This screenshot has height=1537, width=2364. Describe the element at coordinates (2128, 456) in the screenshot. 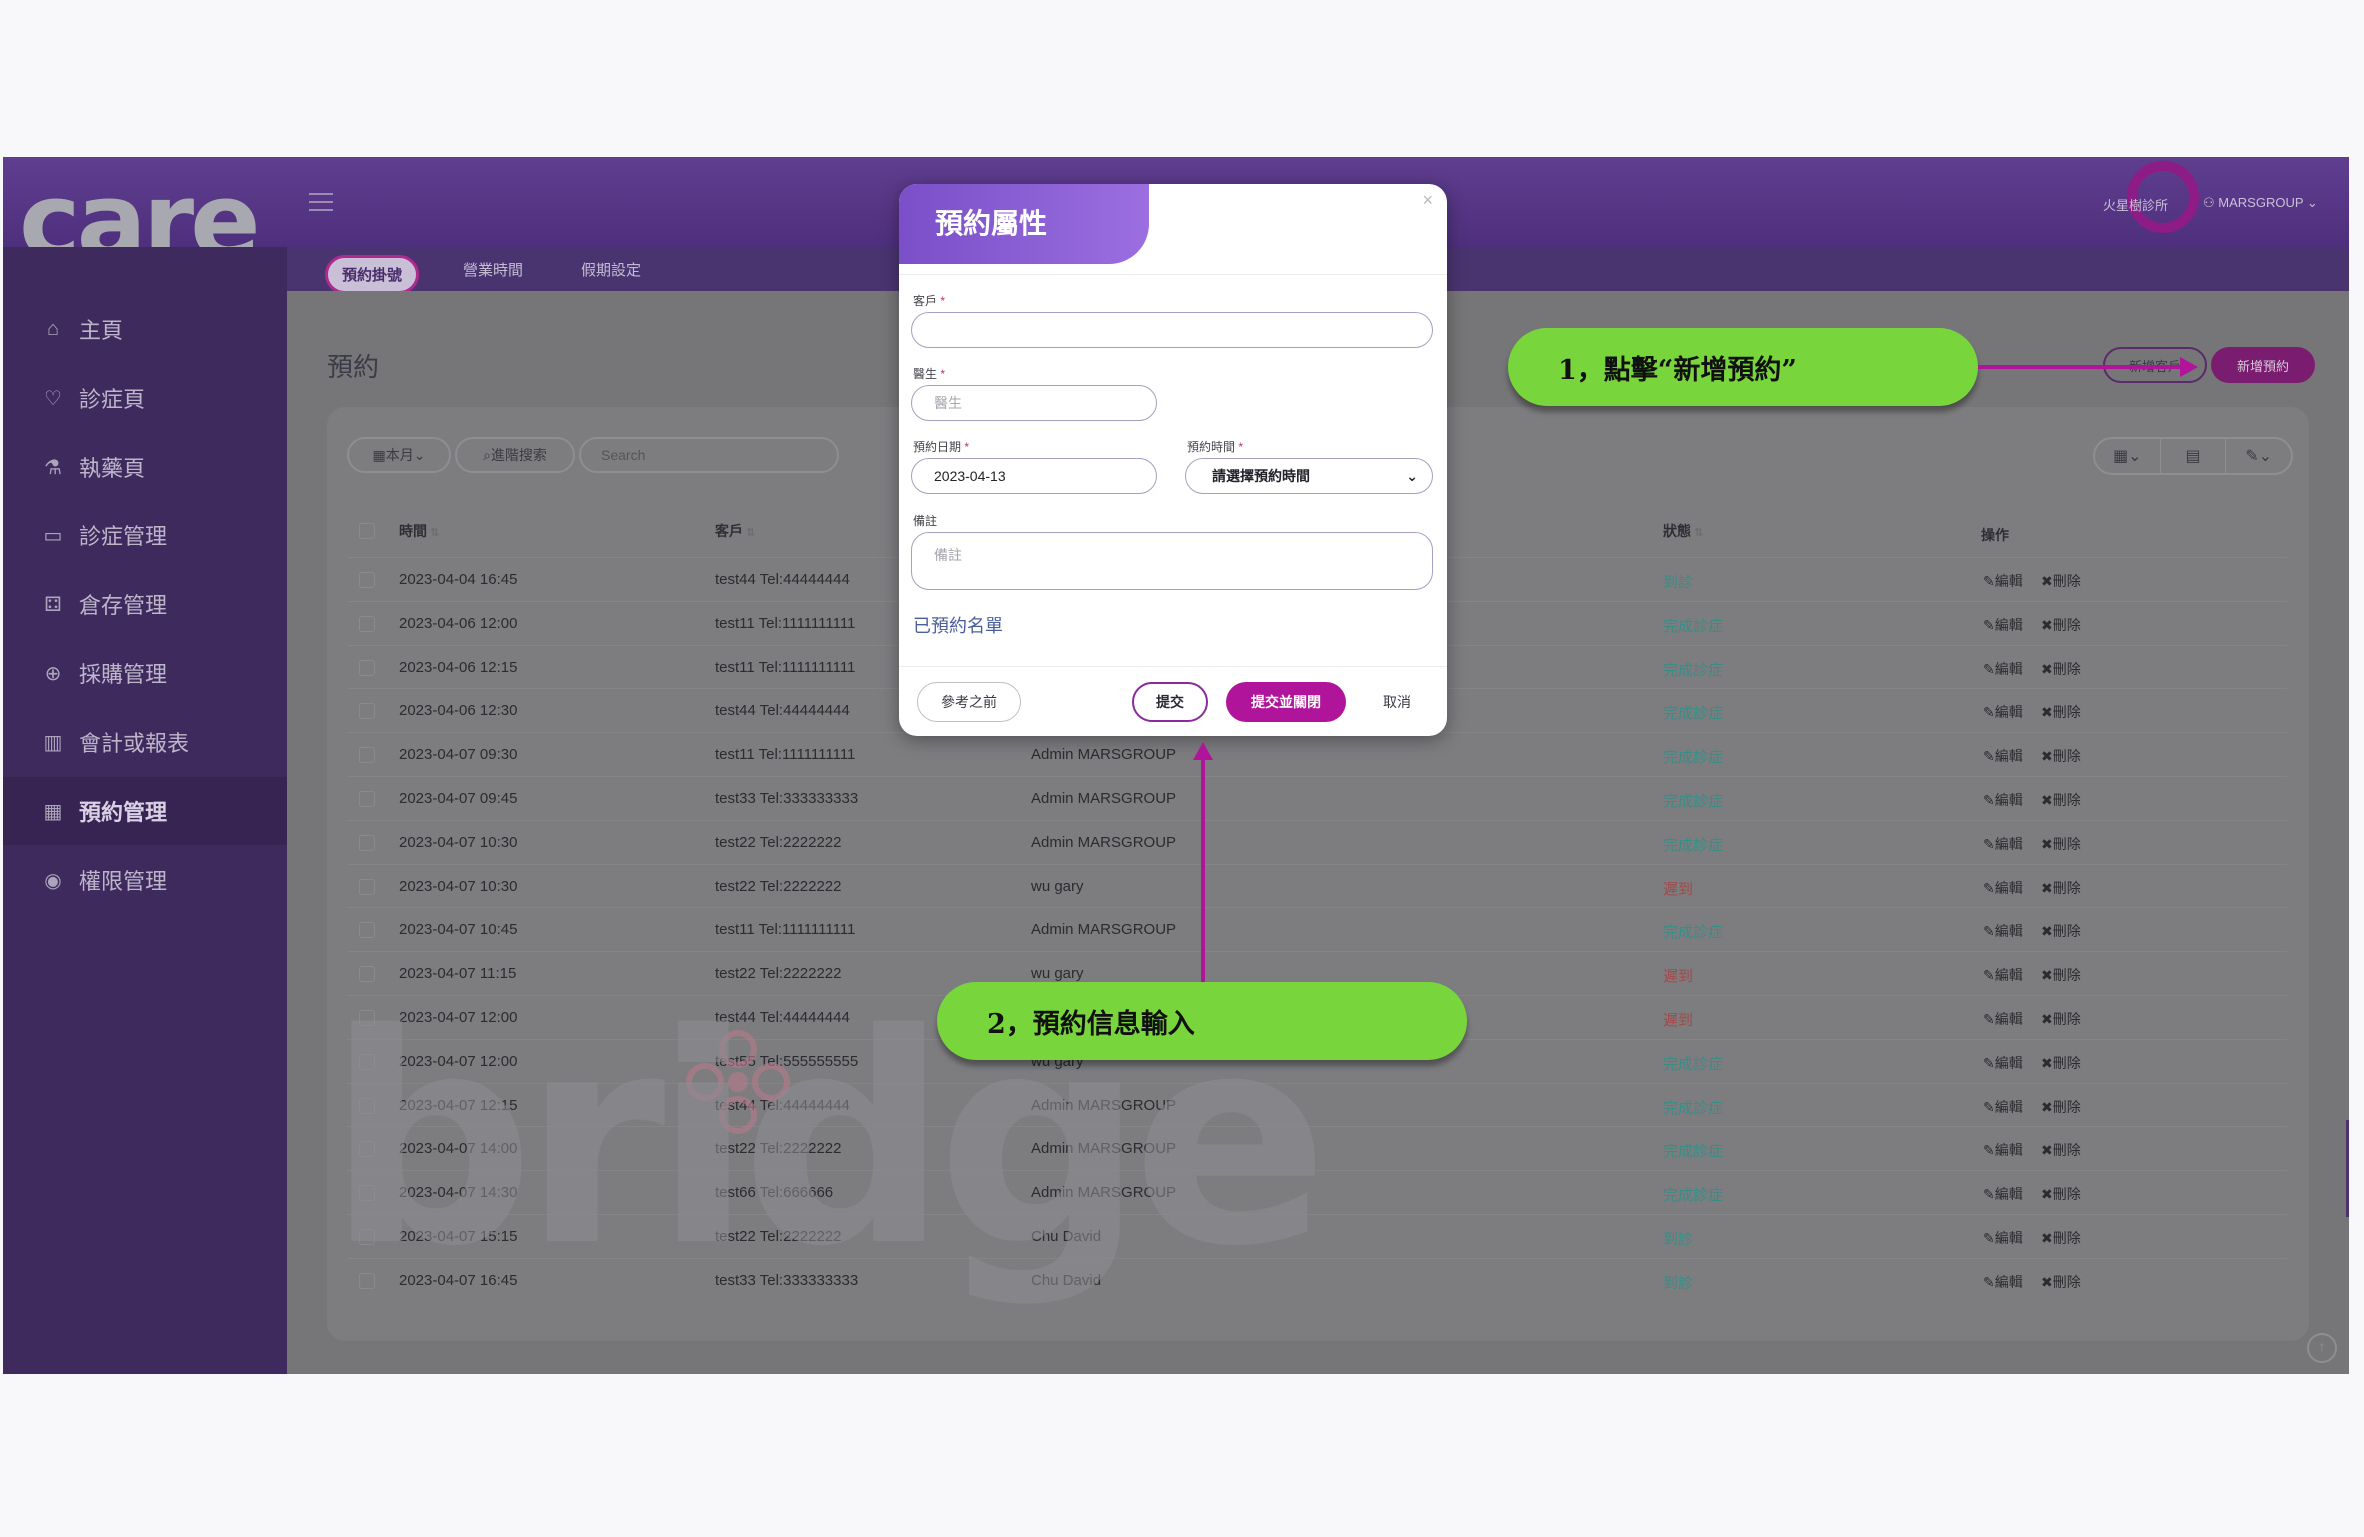

I see `columns-grid-icon: ▦⌄` at that location.